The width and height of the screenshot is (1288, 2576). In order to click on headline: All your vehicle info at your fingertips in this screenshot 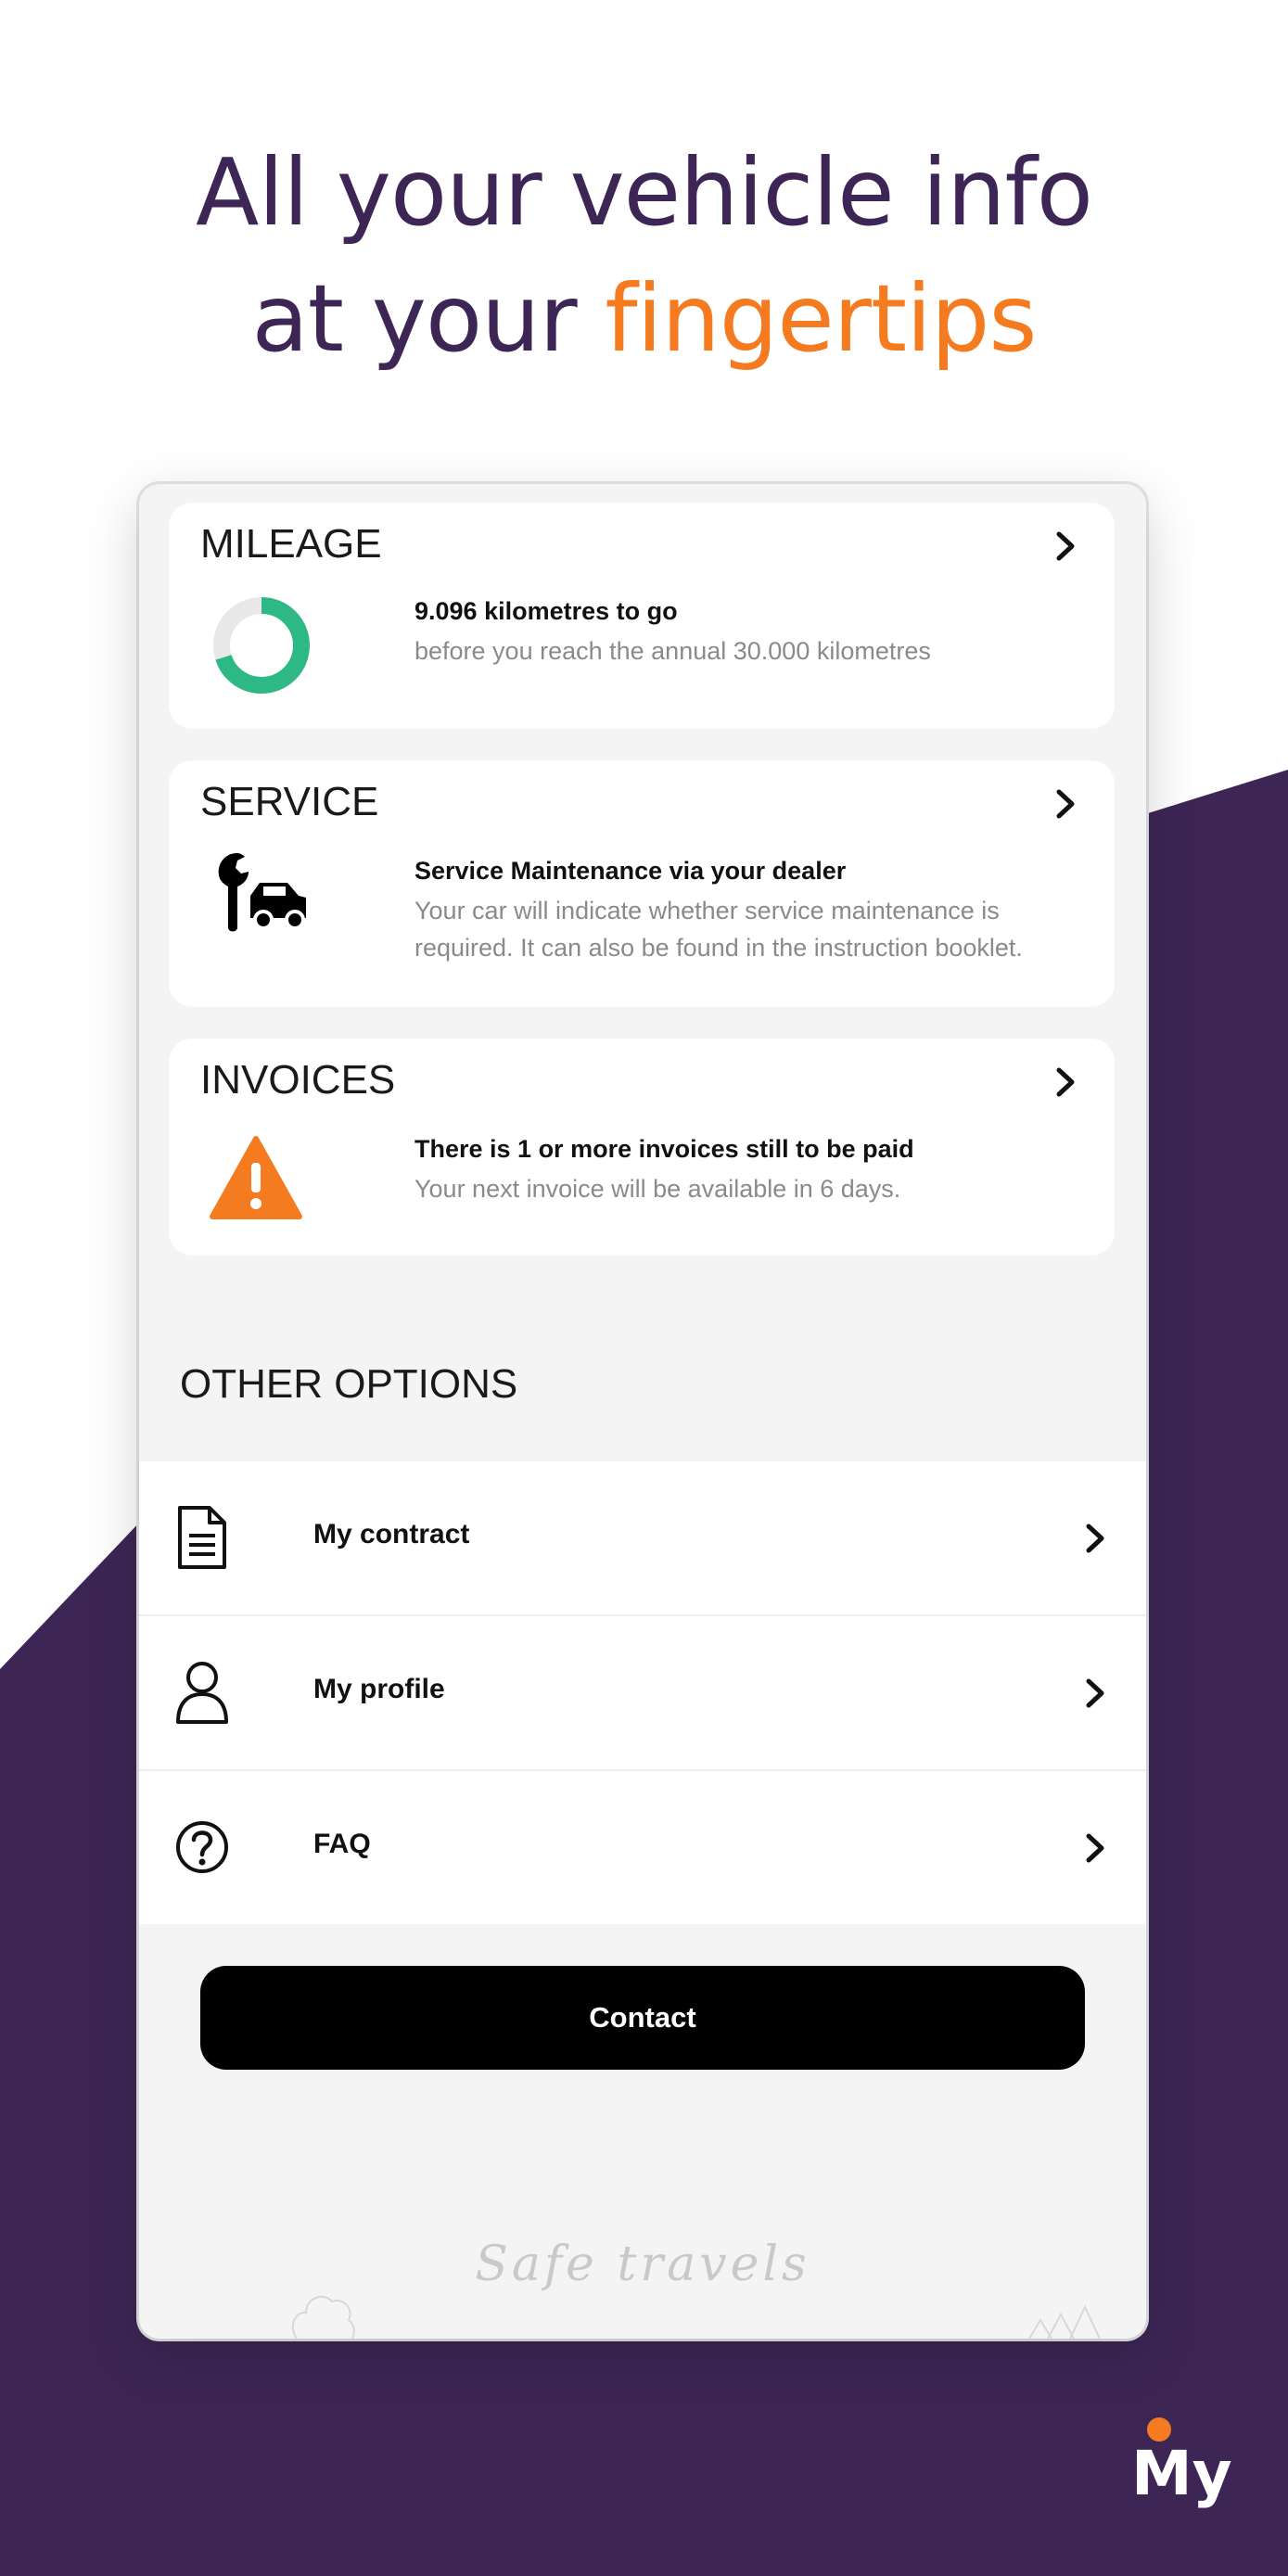, I will do `click(644, 256)`.